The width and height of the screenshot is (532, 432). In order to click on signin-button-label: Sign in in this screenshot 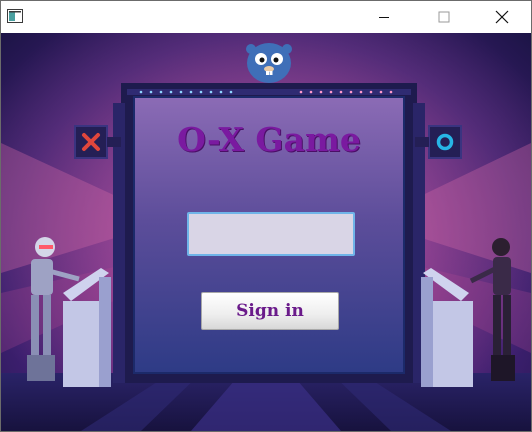, I will do `click(270, 311)`.